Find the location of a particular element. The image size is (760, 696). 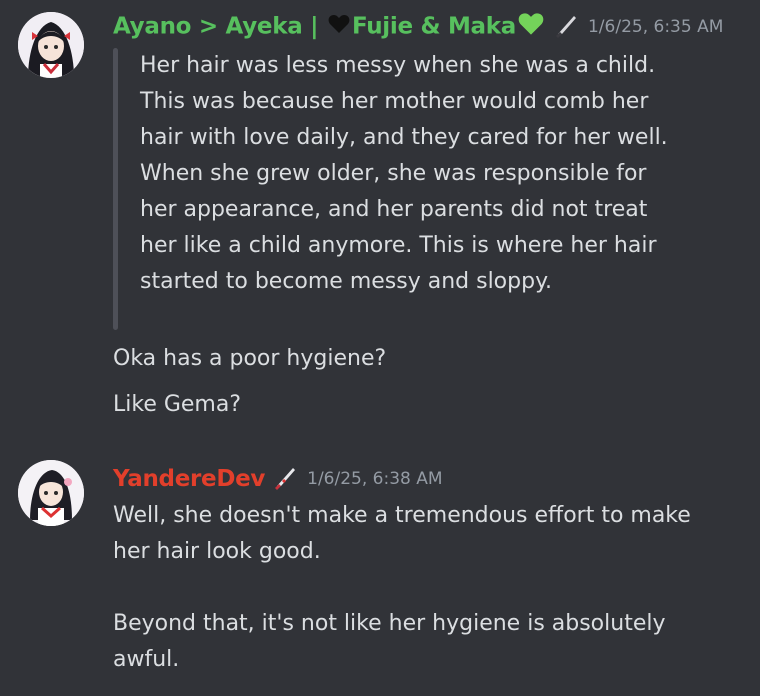

username: Ayano > Ayeka | Fujie & Maka is located at coordinates (329, 27).